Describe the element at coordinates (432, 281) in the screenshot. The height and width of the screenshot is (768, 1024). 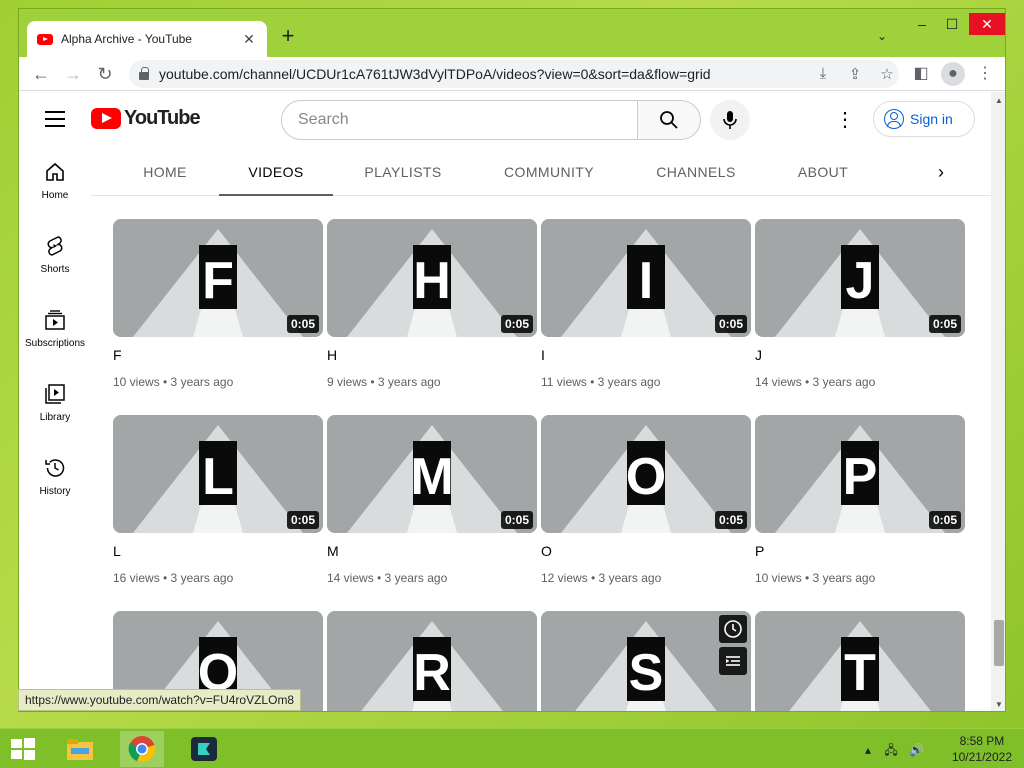
I see `thumbnail-letter: H` at that location.